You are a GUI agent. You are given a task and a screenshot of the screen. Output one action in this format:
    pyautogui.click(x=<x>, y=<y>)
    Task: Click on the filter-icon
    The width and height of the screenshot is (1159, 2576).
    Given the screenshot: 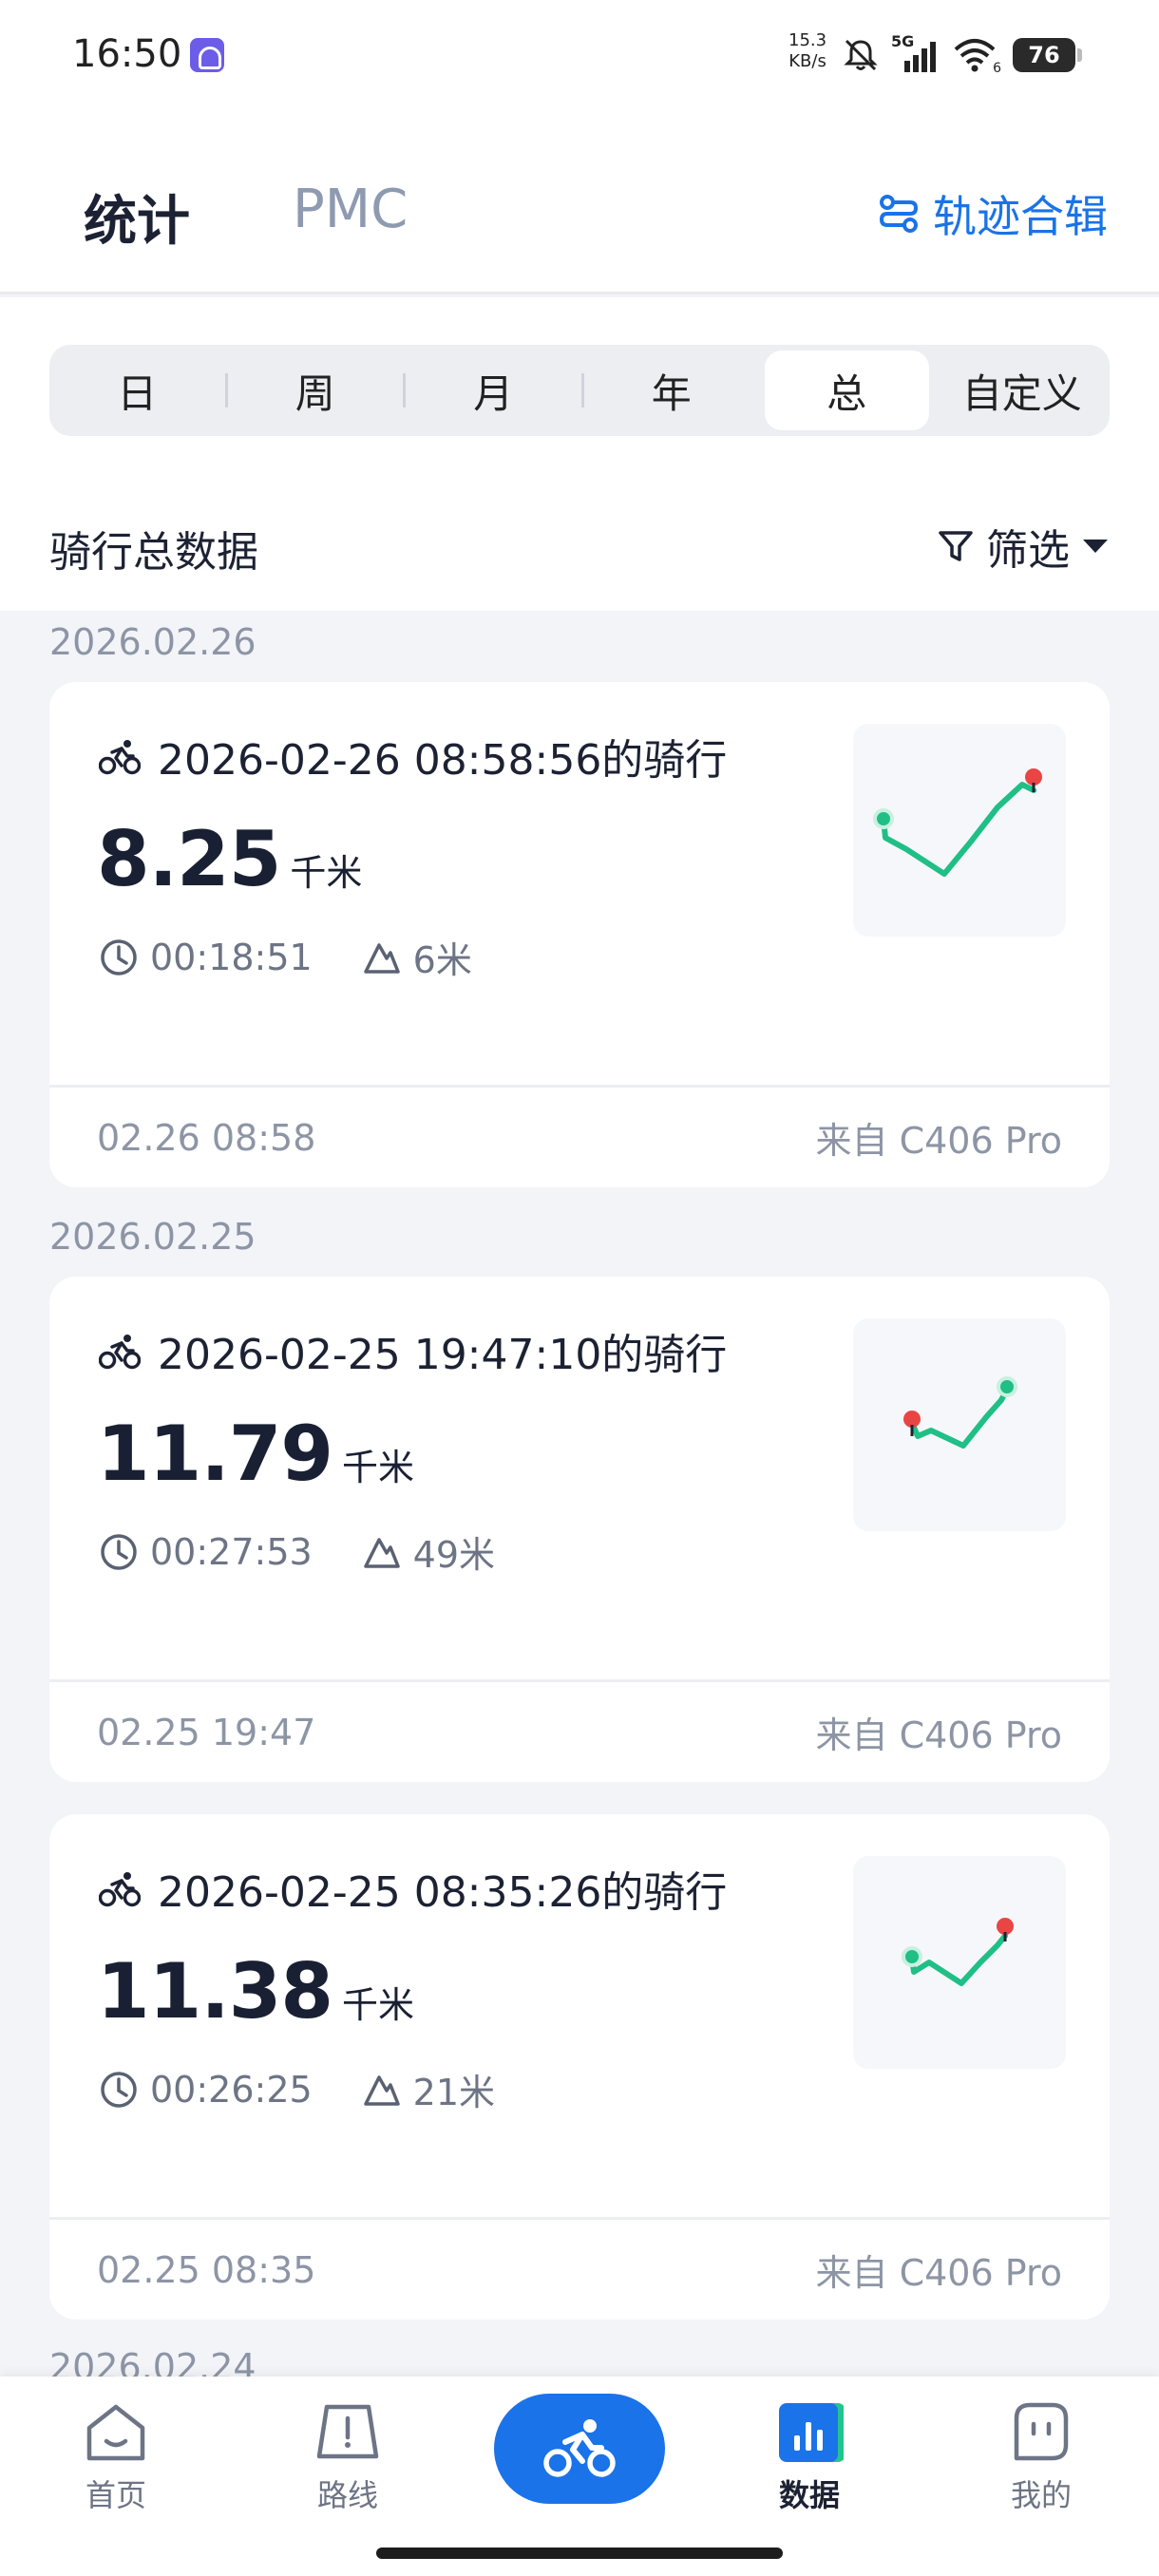 What is the action you would take?
    pyautogui.click(x=956, y=546)
    